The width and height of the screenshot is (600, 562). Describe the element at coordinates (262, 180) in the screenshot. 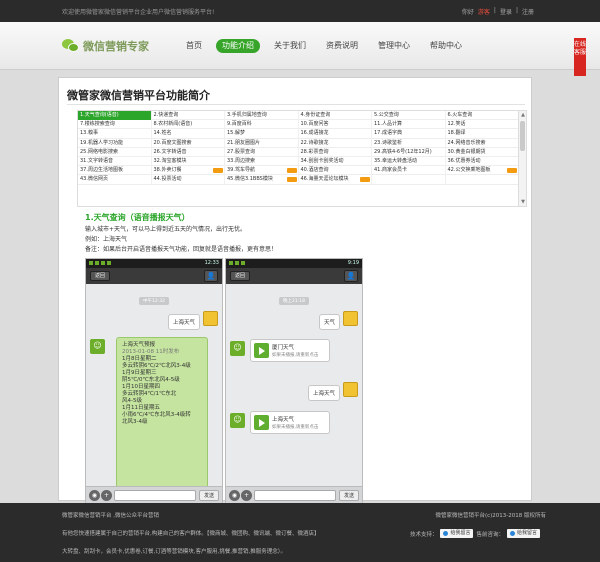

I see `feature-item: 45.微信3.1BBS模块` at that location.